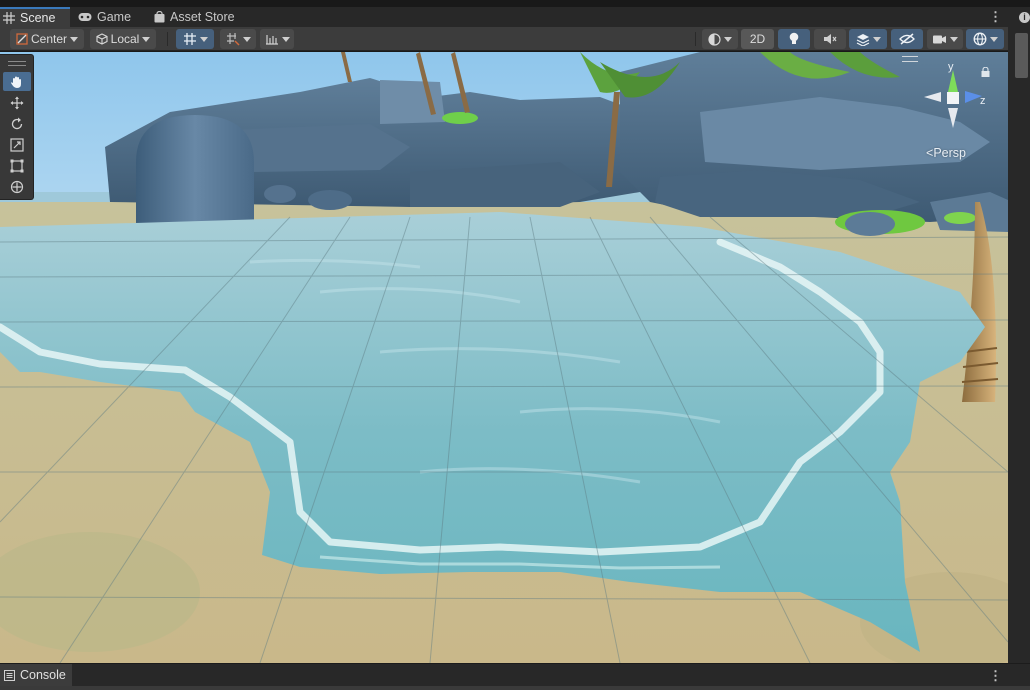 The height and width of the screenshot is (690, 1030). Describe the element at coordinates (932, 97) in the screenshot. I see `neg-z-axis-cone` at that location.